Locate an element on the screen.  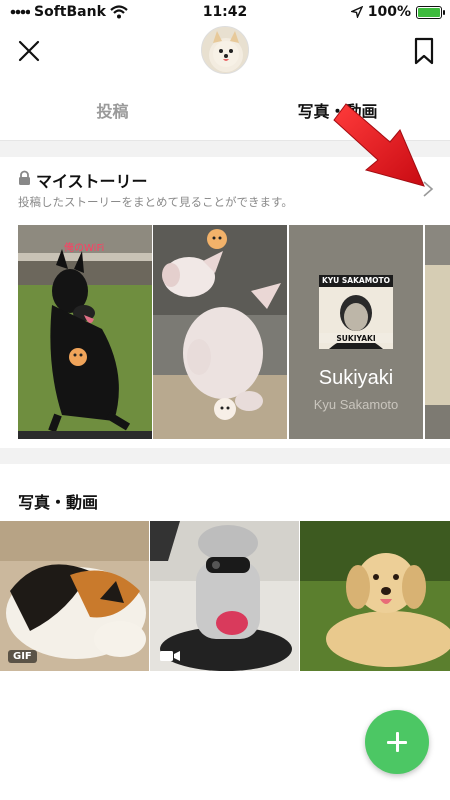
partial-story-photo is located at coordinates (437, 332).